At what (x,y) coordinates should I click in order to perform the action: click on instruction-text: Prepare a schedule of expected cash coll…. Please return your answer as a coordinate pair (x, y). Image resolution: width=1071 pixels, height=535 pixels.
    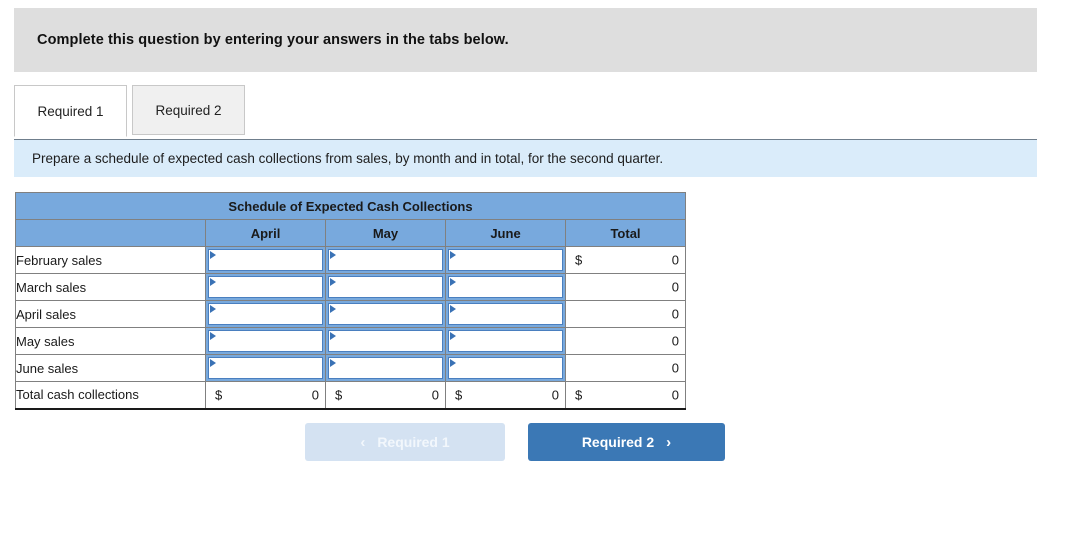
    Looking at the image, I should click on (348, 158).